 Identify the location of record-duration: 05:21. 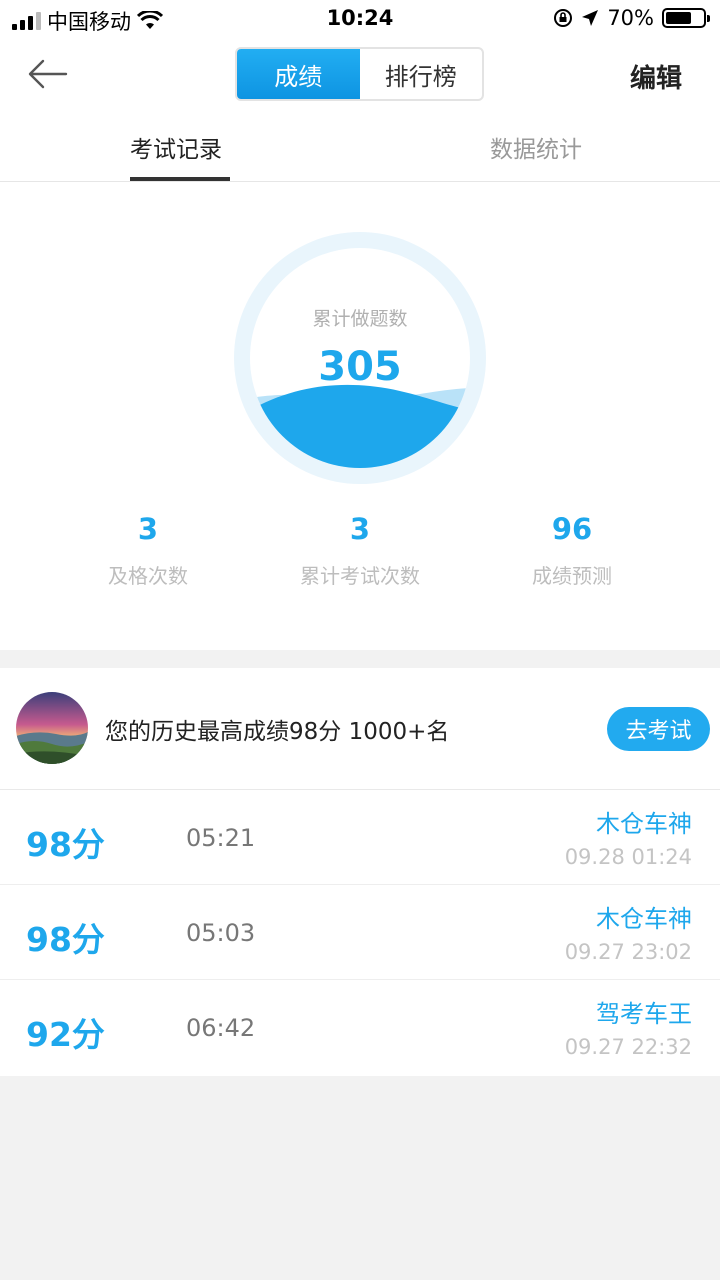
(221, 838).